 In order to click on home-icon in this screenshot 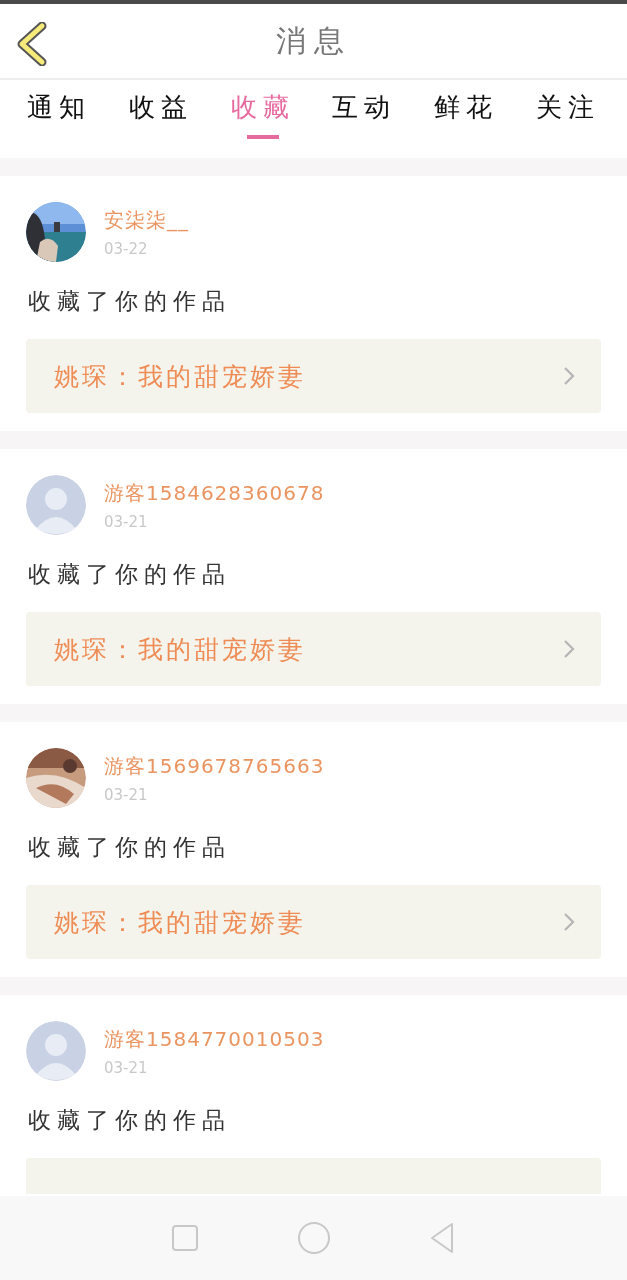, I will do `click(313, 1238)`.